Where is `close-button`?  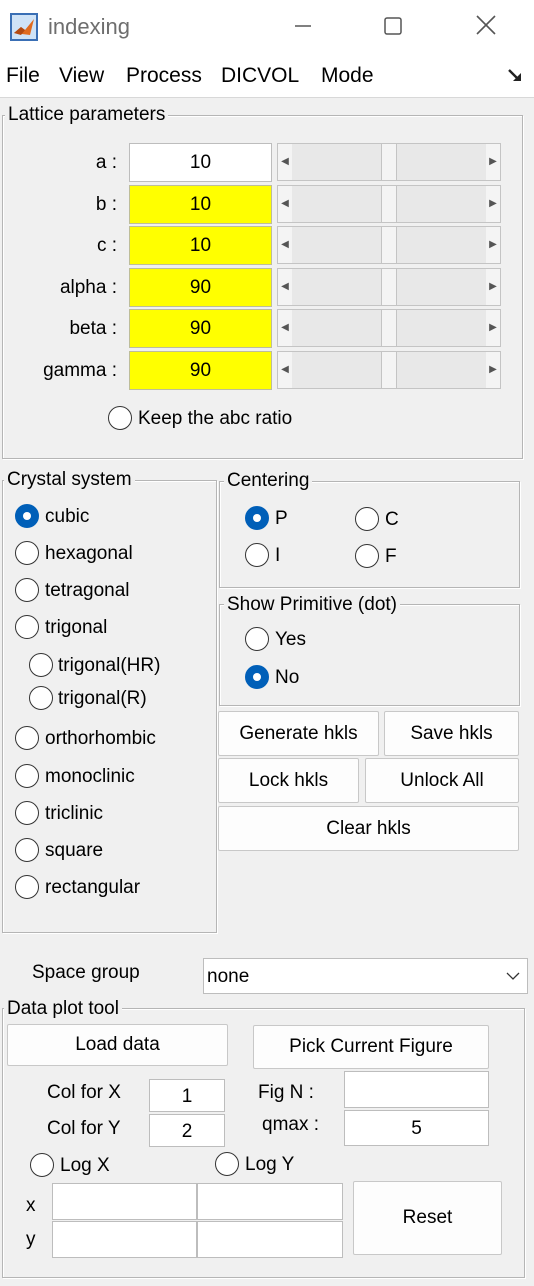
close-button is located at coordinates (486, 28).